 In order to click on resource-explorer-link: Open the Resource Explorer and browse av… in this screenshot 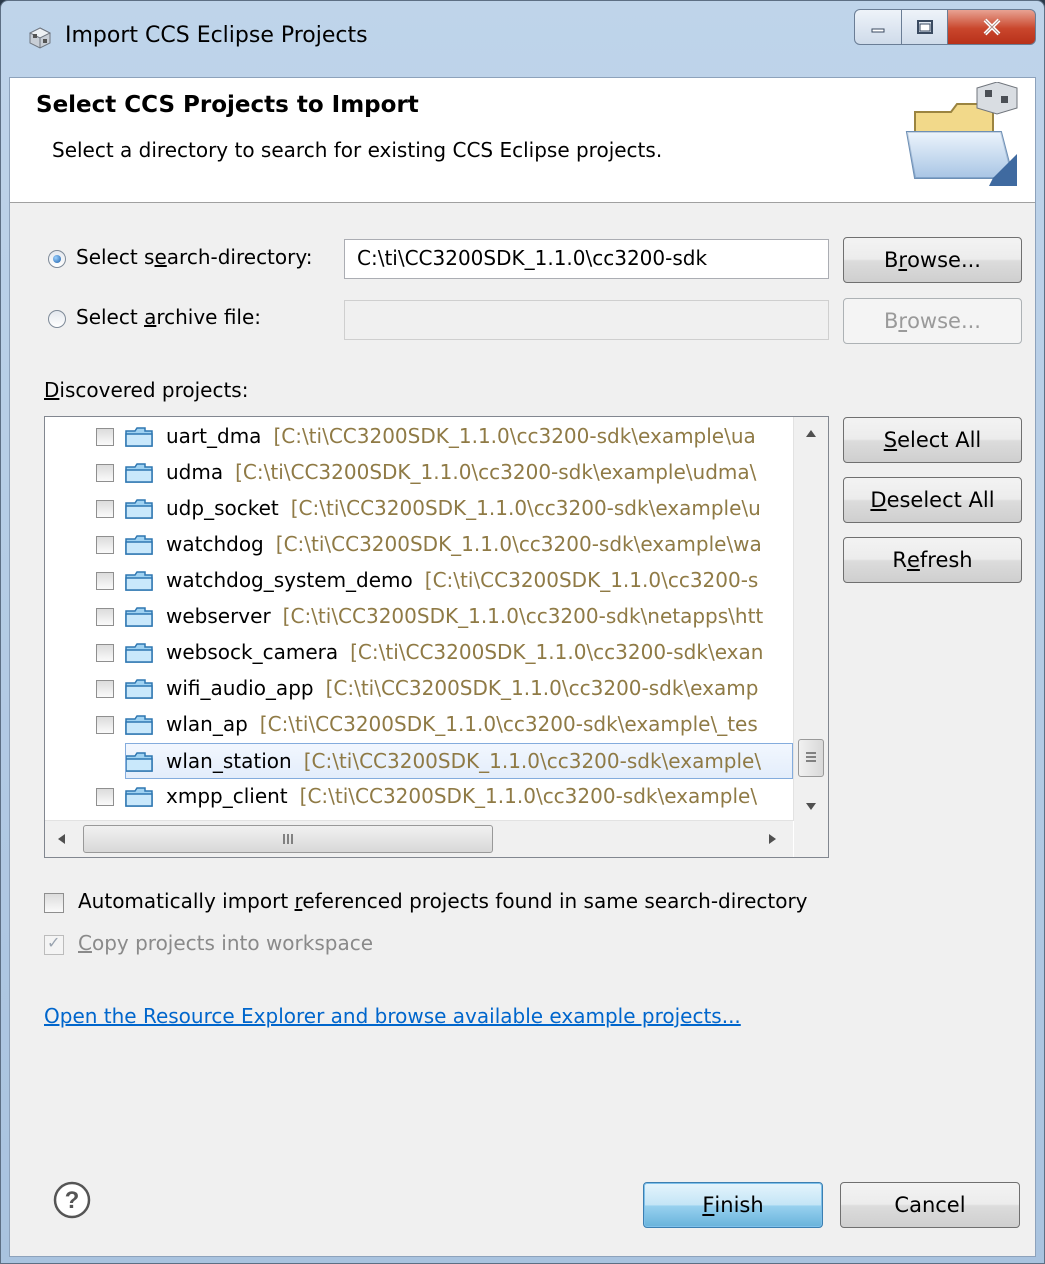, I will do `click(392, 1016)`.